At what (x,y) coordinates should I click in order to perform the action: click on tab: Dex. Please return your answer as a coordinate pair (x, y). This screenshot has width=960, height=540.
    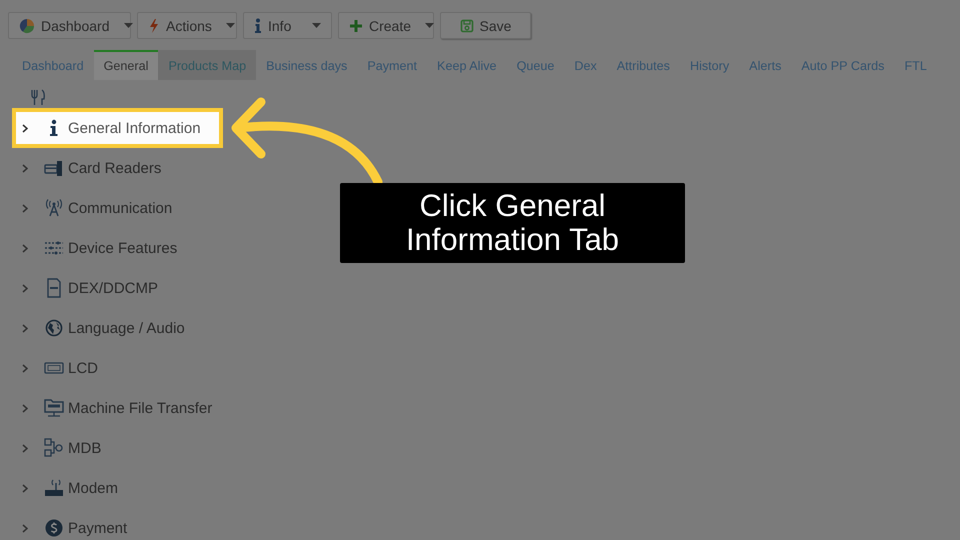
    Looking at the image, I should click on (585, 65).